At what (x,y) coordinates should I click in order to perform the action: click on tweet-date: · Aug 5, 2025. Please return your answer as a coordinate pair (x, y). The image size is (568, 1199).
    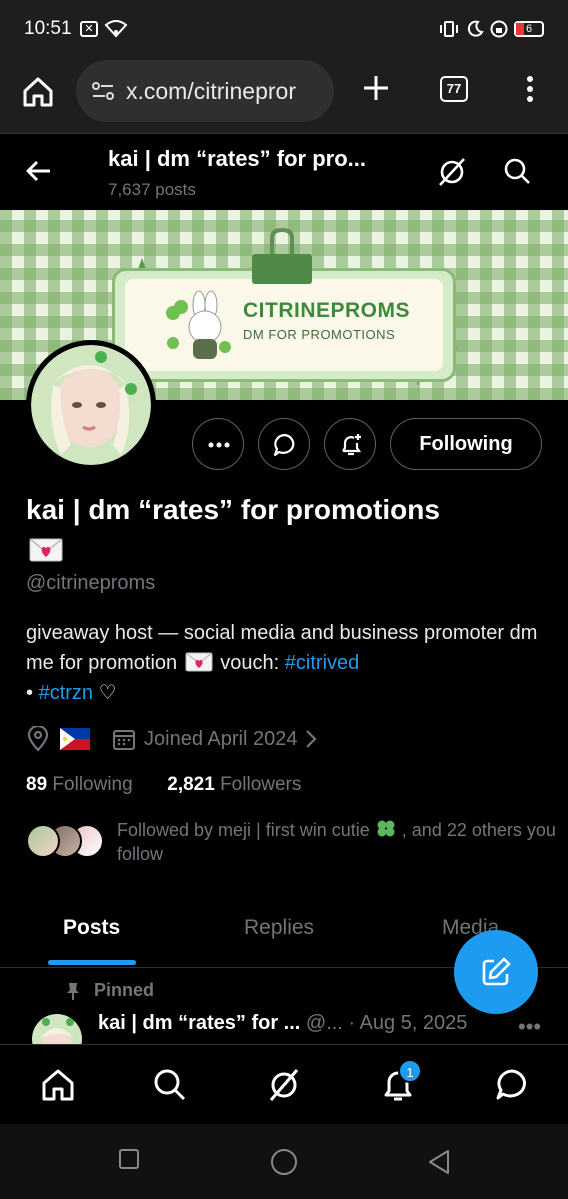
    Looking at the image, I should click on (407, 1023).